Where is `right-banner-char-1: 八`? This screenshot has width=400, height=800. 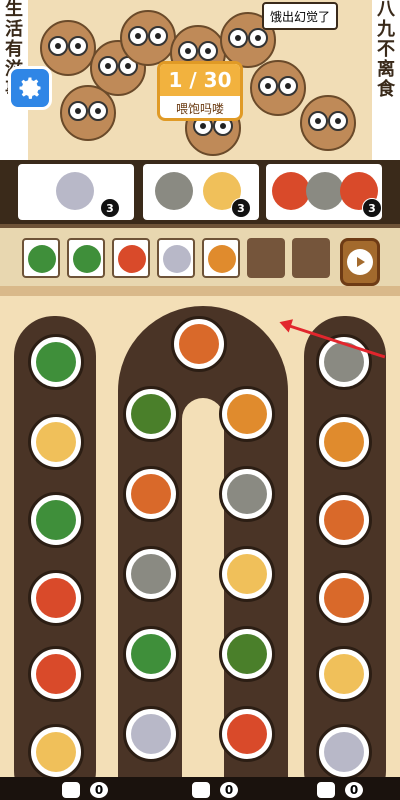
right-banner-char-1: 八 is located at coordinates (386, 10).